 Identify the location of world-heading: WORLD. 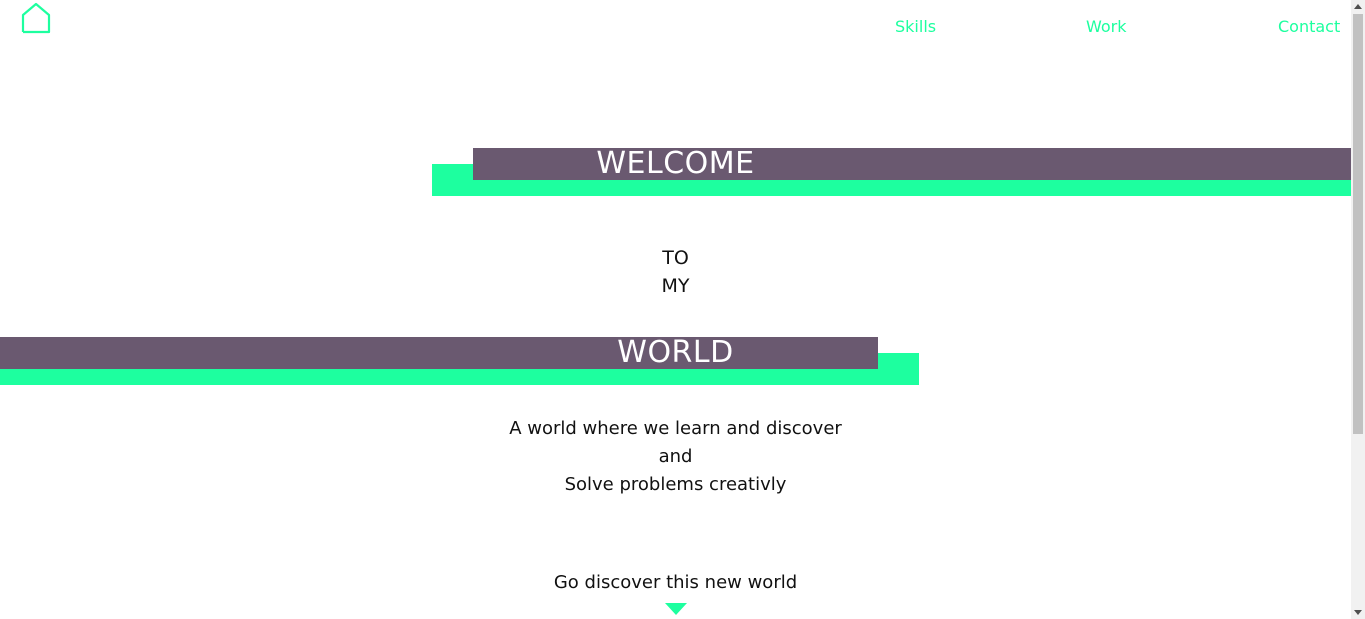
(675, 352).